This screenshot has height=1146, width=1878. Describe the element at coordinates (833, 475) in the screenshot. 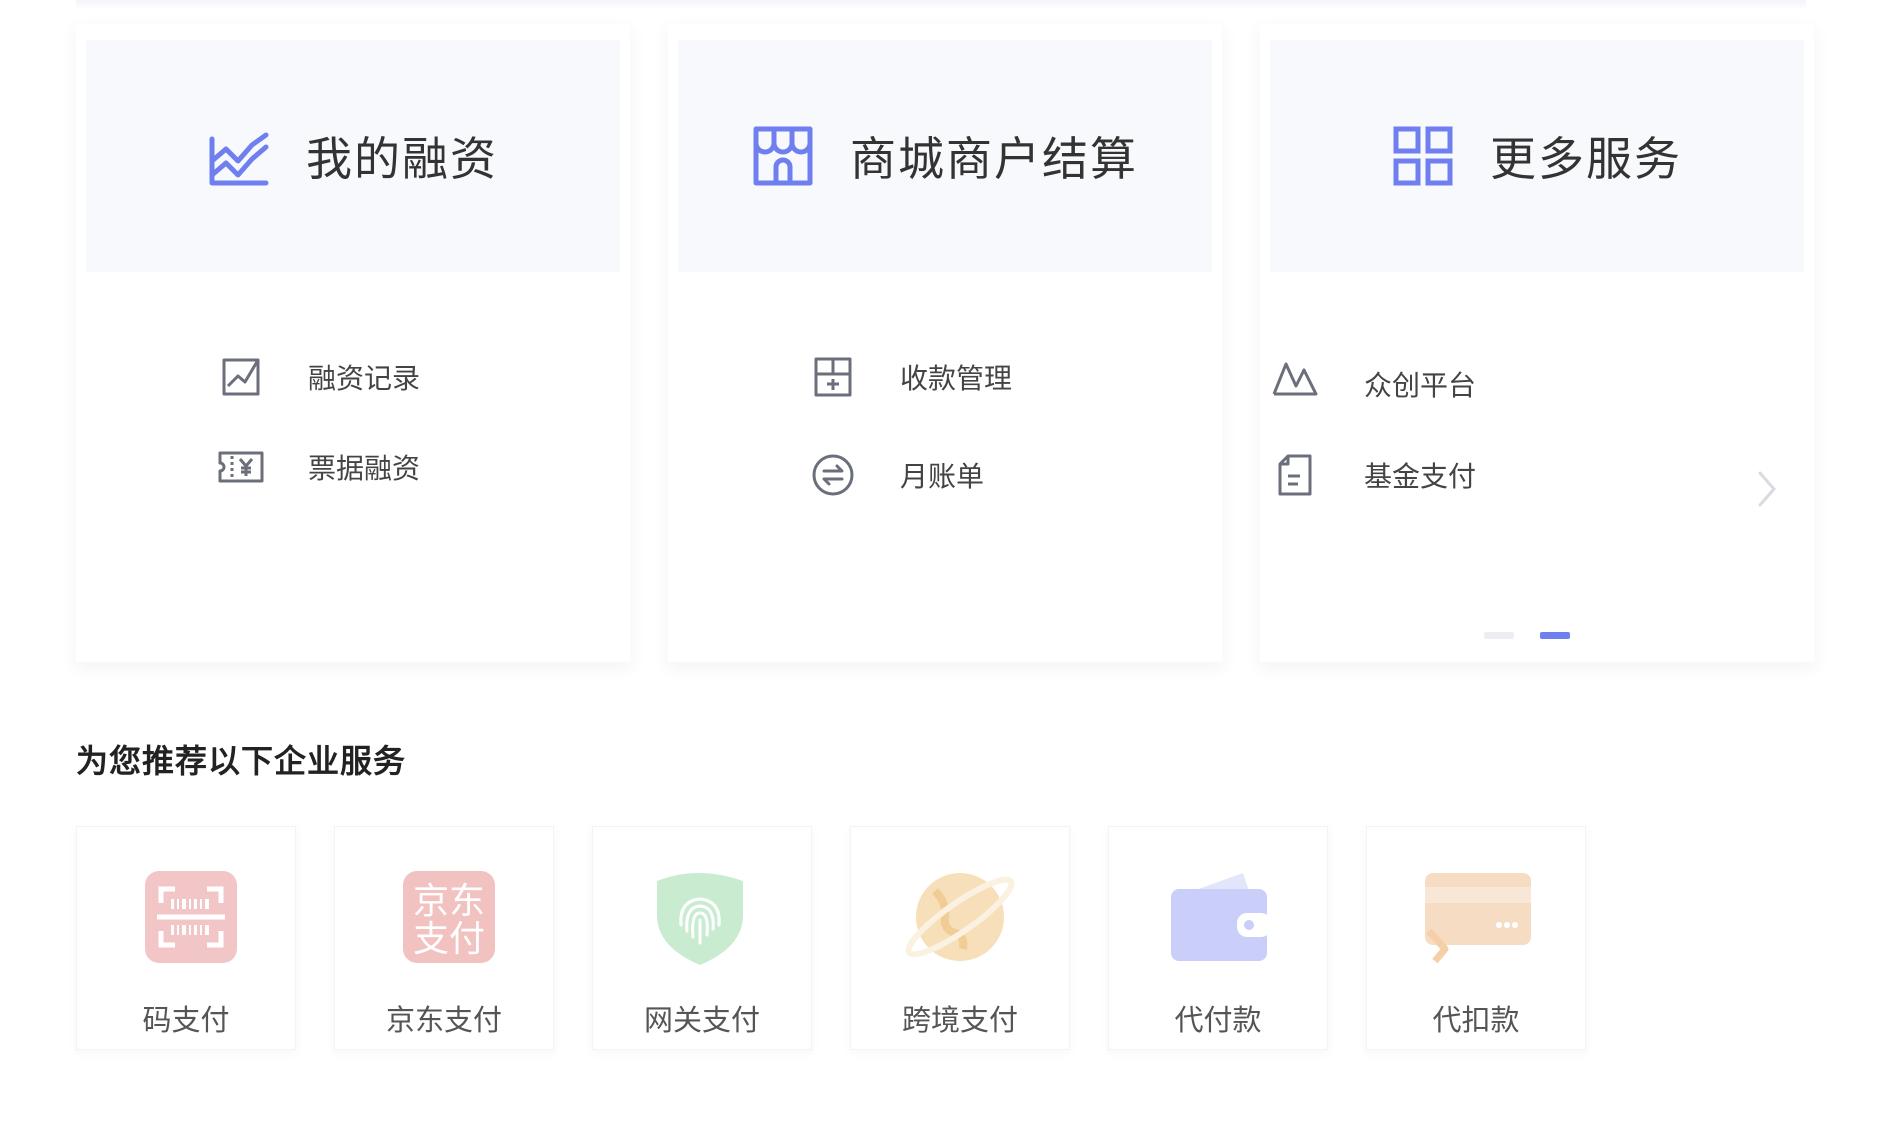

I see `exchange-circle-icon` at that location.